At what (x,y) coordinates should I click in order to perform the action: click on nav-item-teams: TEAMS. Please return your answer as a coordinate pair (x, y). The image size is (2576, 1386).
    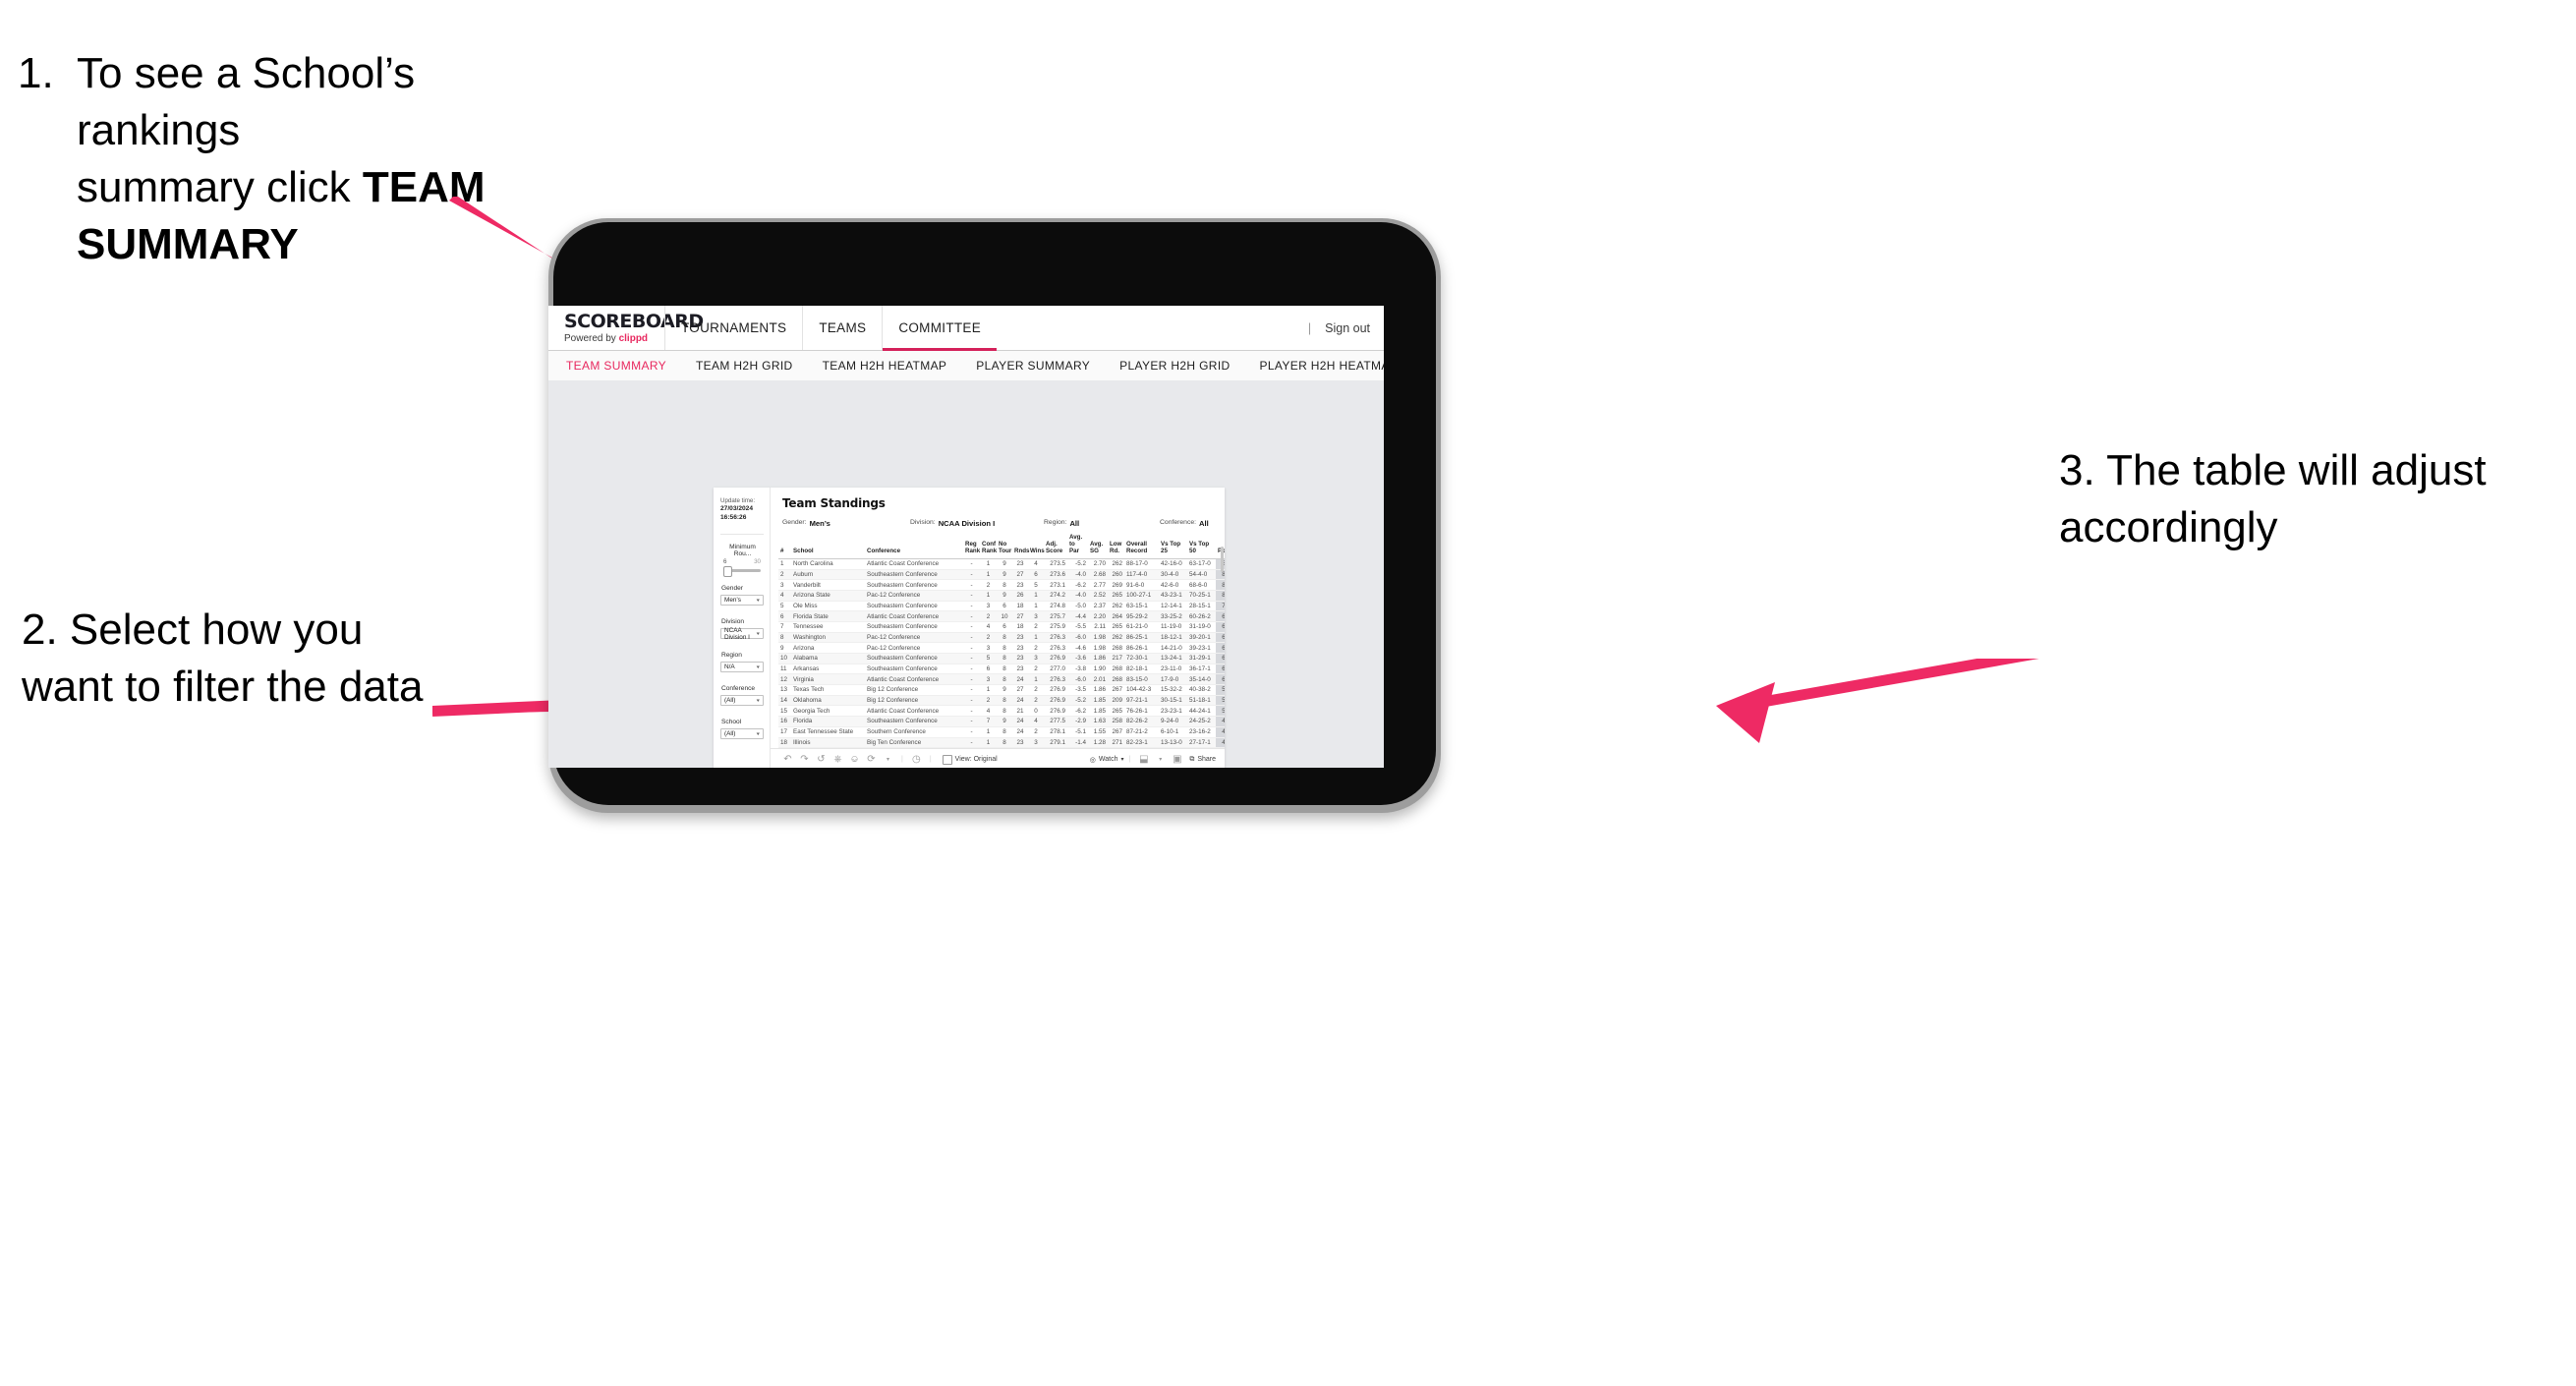
    Looking at the image, I should click on (842, 328).